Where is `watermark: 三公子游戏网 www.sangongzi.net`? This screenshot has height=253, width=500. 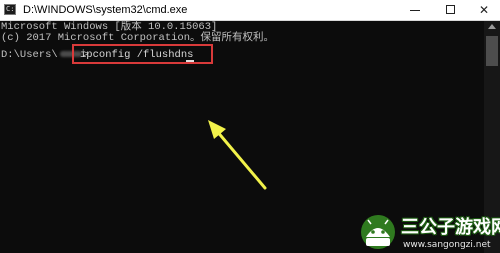 watermark: 三公子游戏网 www.sangongzi.net is located at coordinates (429, 233).